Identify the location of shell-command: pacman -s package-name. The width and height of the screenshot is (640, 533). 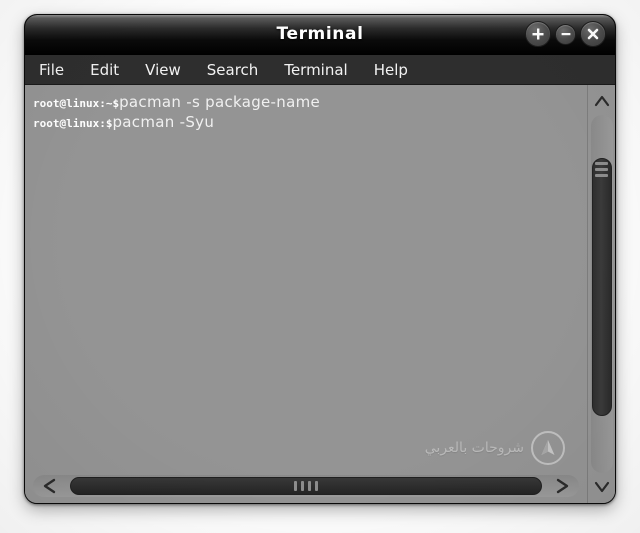
(220, 102).